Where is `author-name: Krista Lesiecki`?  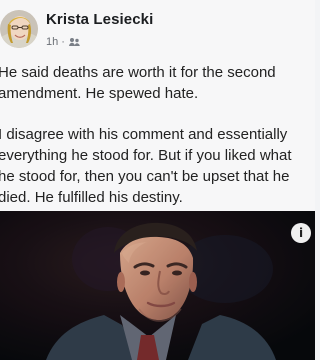 author-name: Krista Lesiecki is located at coordinates (99, 19).